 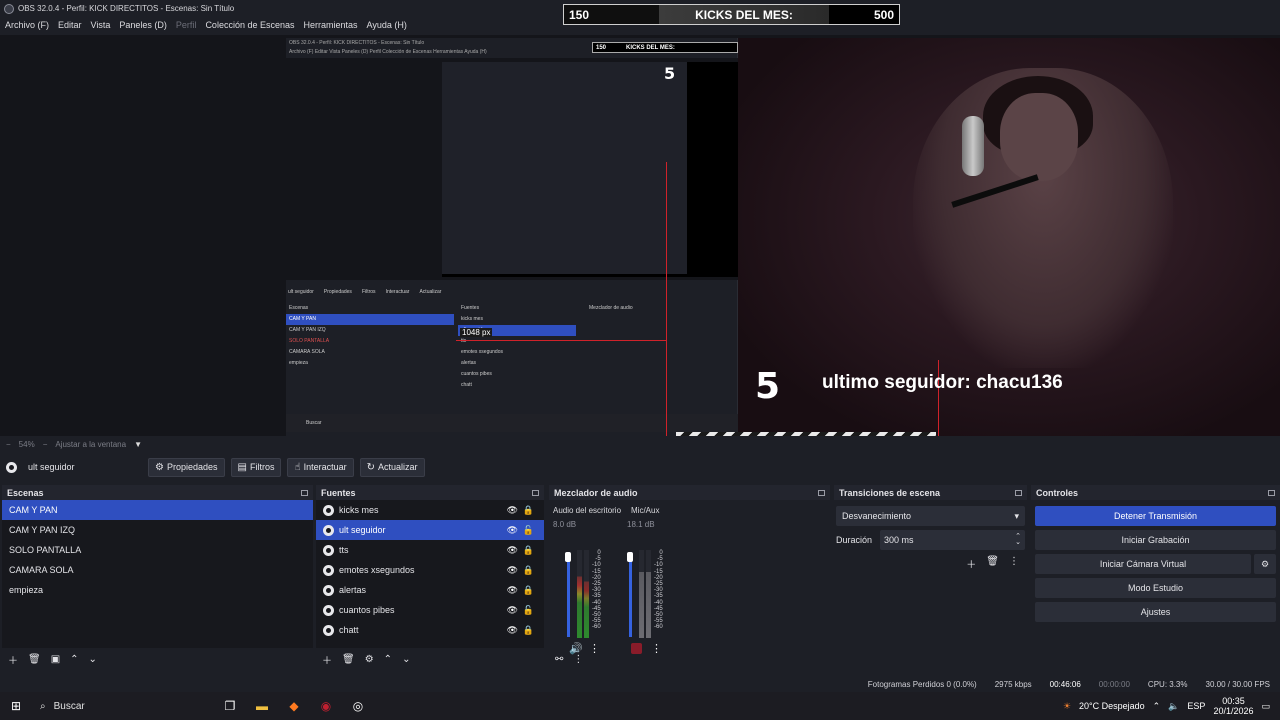 I want to click on desktop-volume-handle, so click(x=568, y=557).